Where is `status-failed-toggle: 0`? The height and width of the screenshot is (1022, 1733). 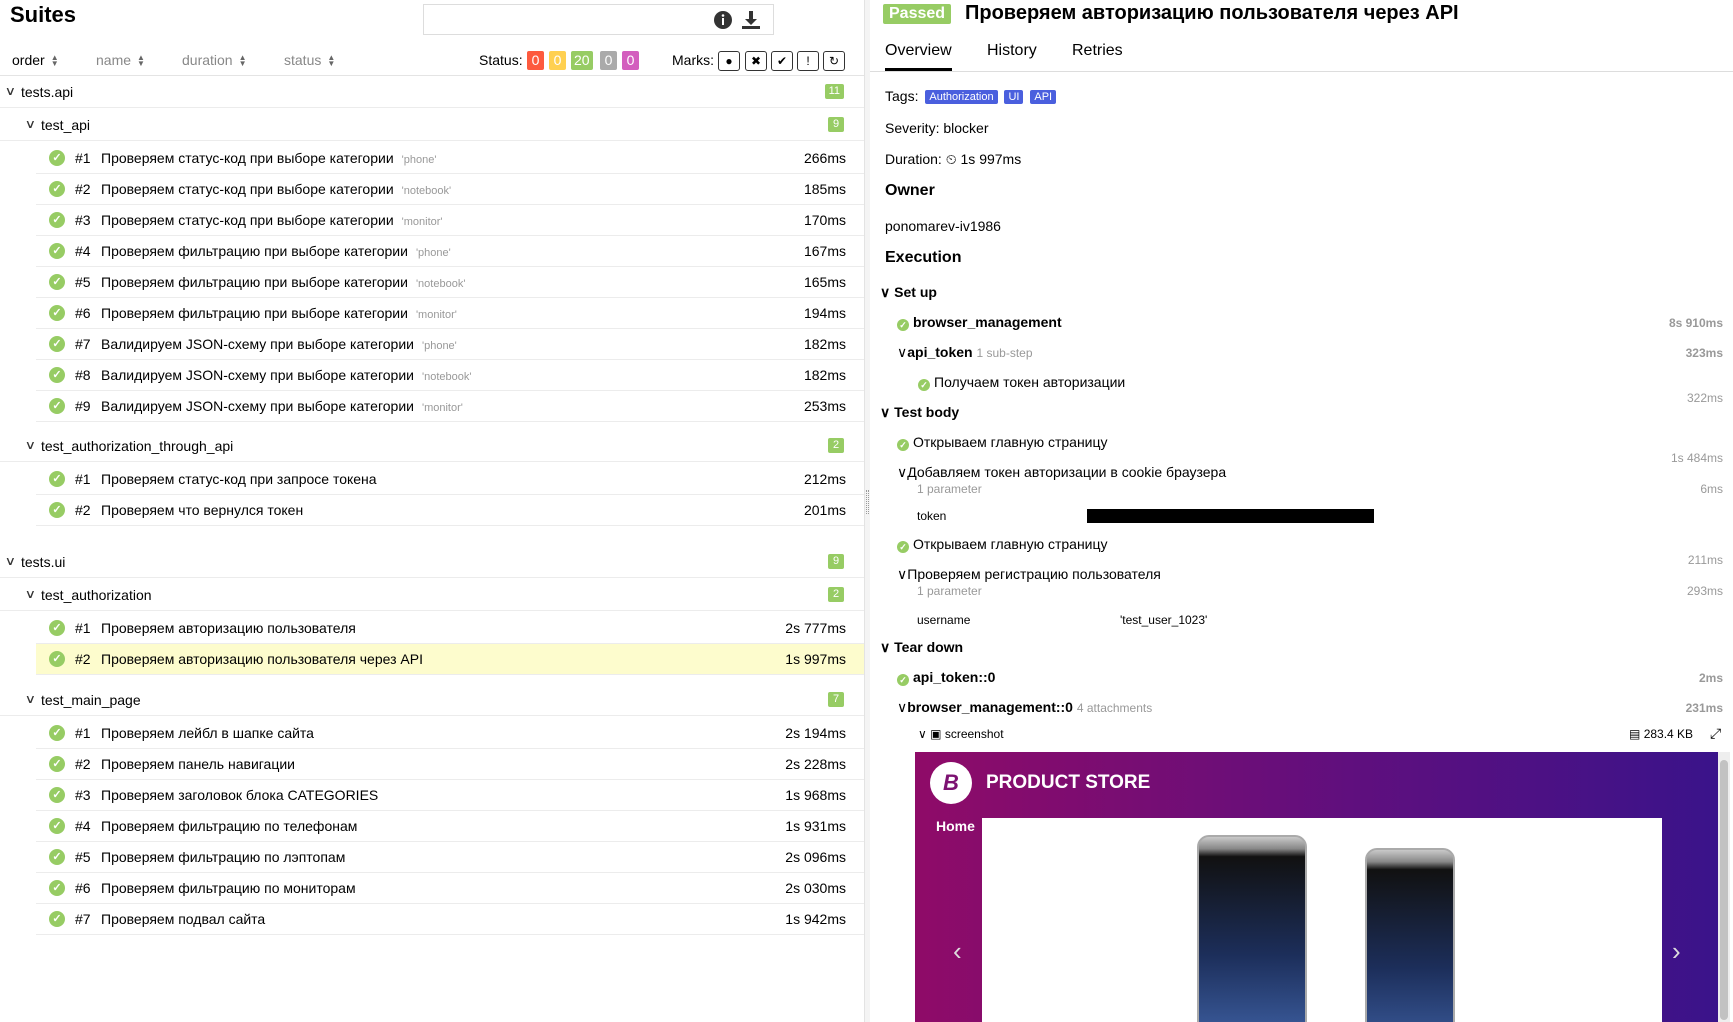
status-failed-toggle: 0 is located at coordinates (535, 60).